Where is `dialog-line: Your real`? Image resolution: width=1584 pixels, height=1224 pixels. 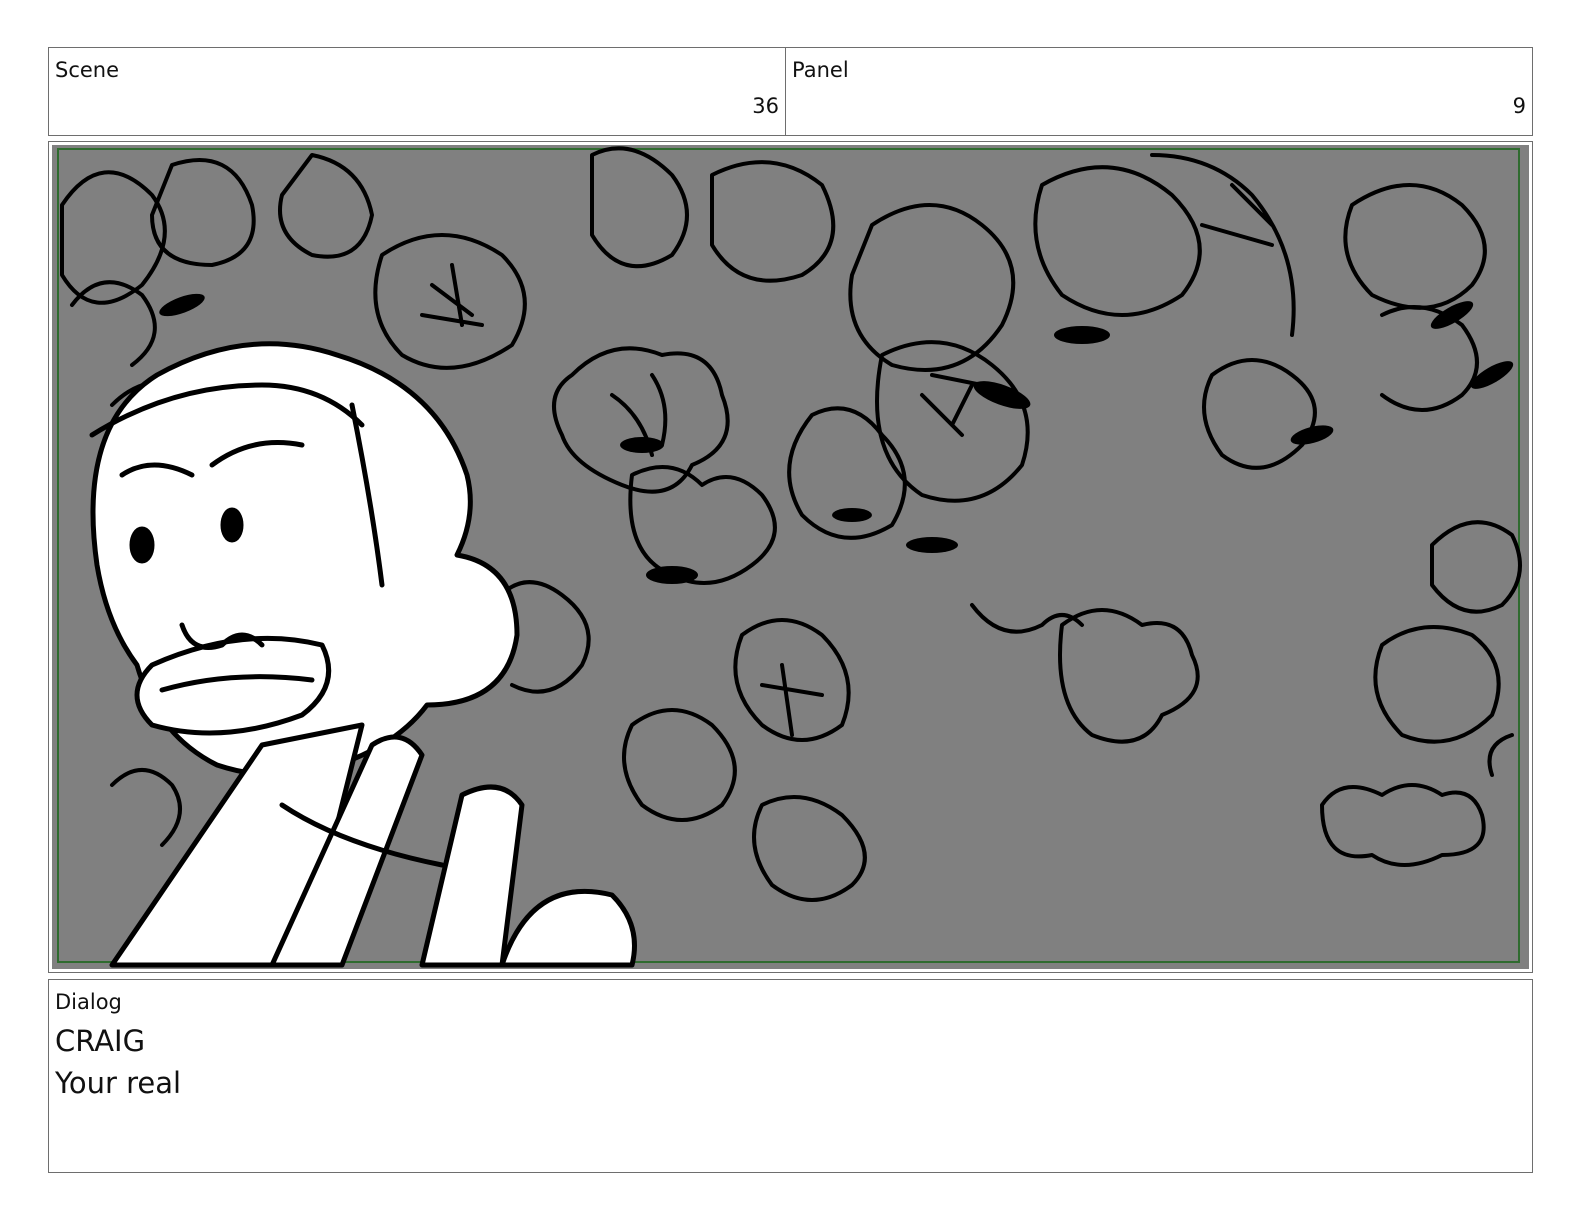 dialog-line: Your real is located at coordinates (118, 1083).